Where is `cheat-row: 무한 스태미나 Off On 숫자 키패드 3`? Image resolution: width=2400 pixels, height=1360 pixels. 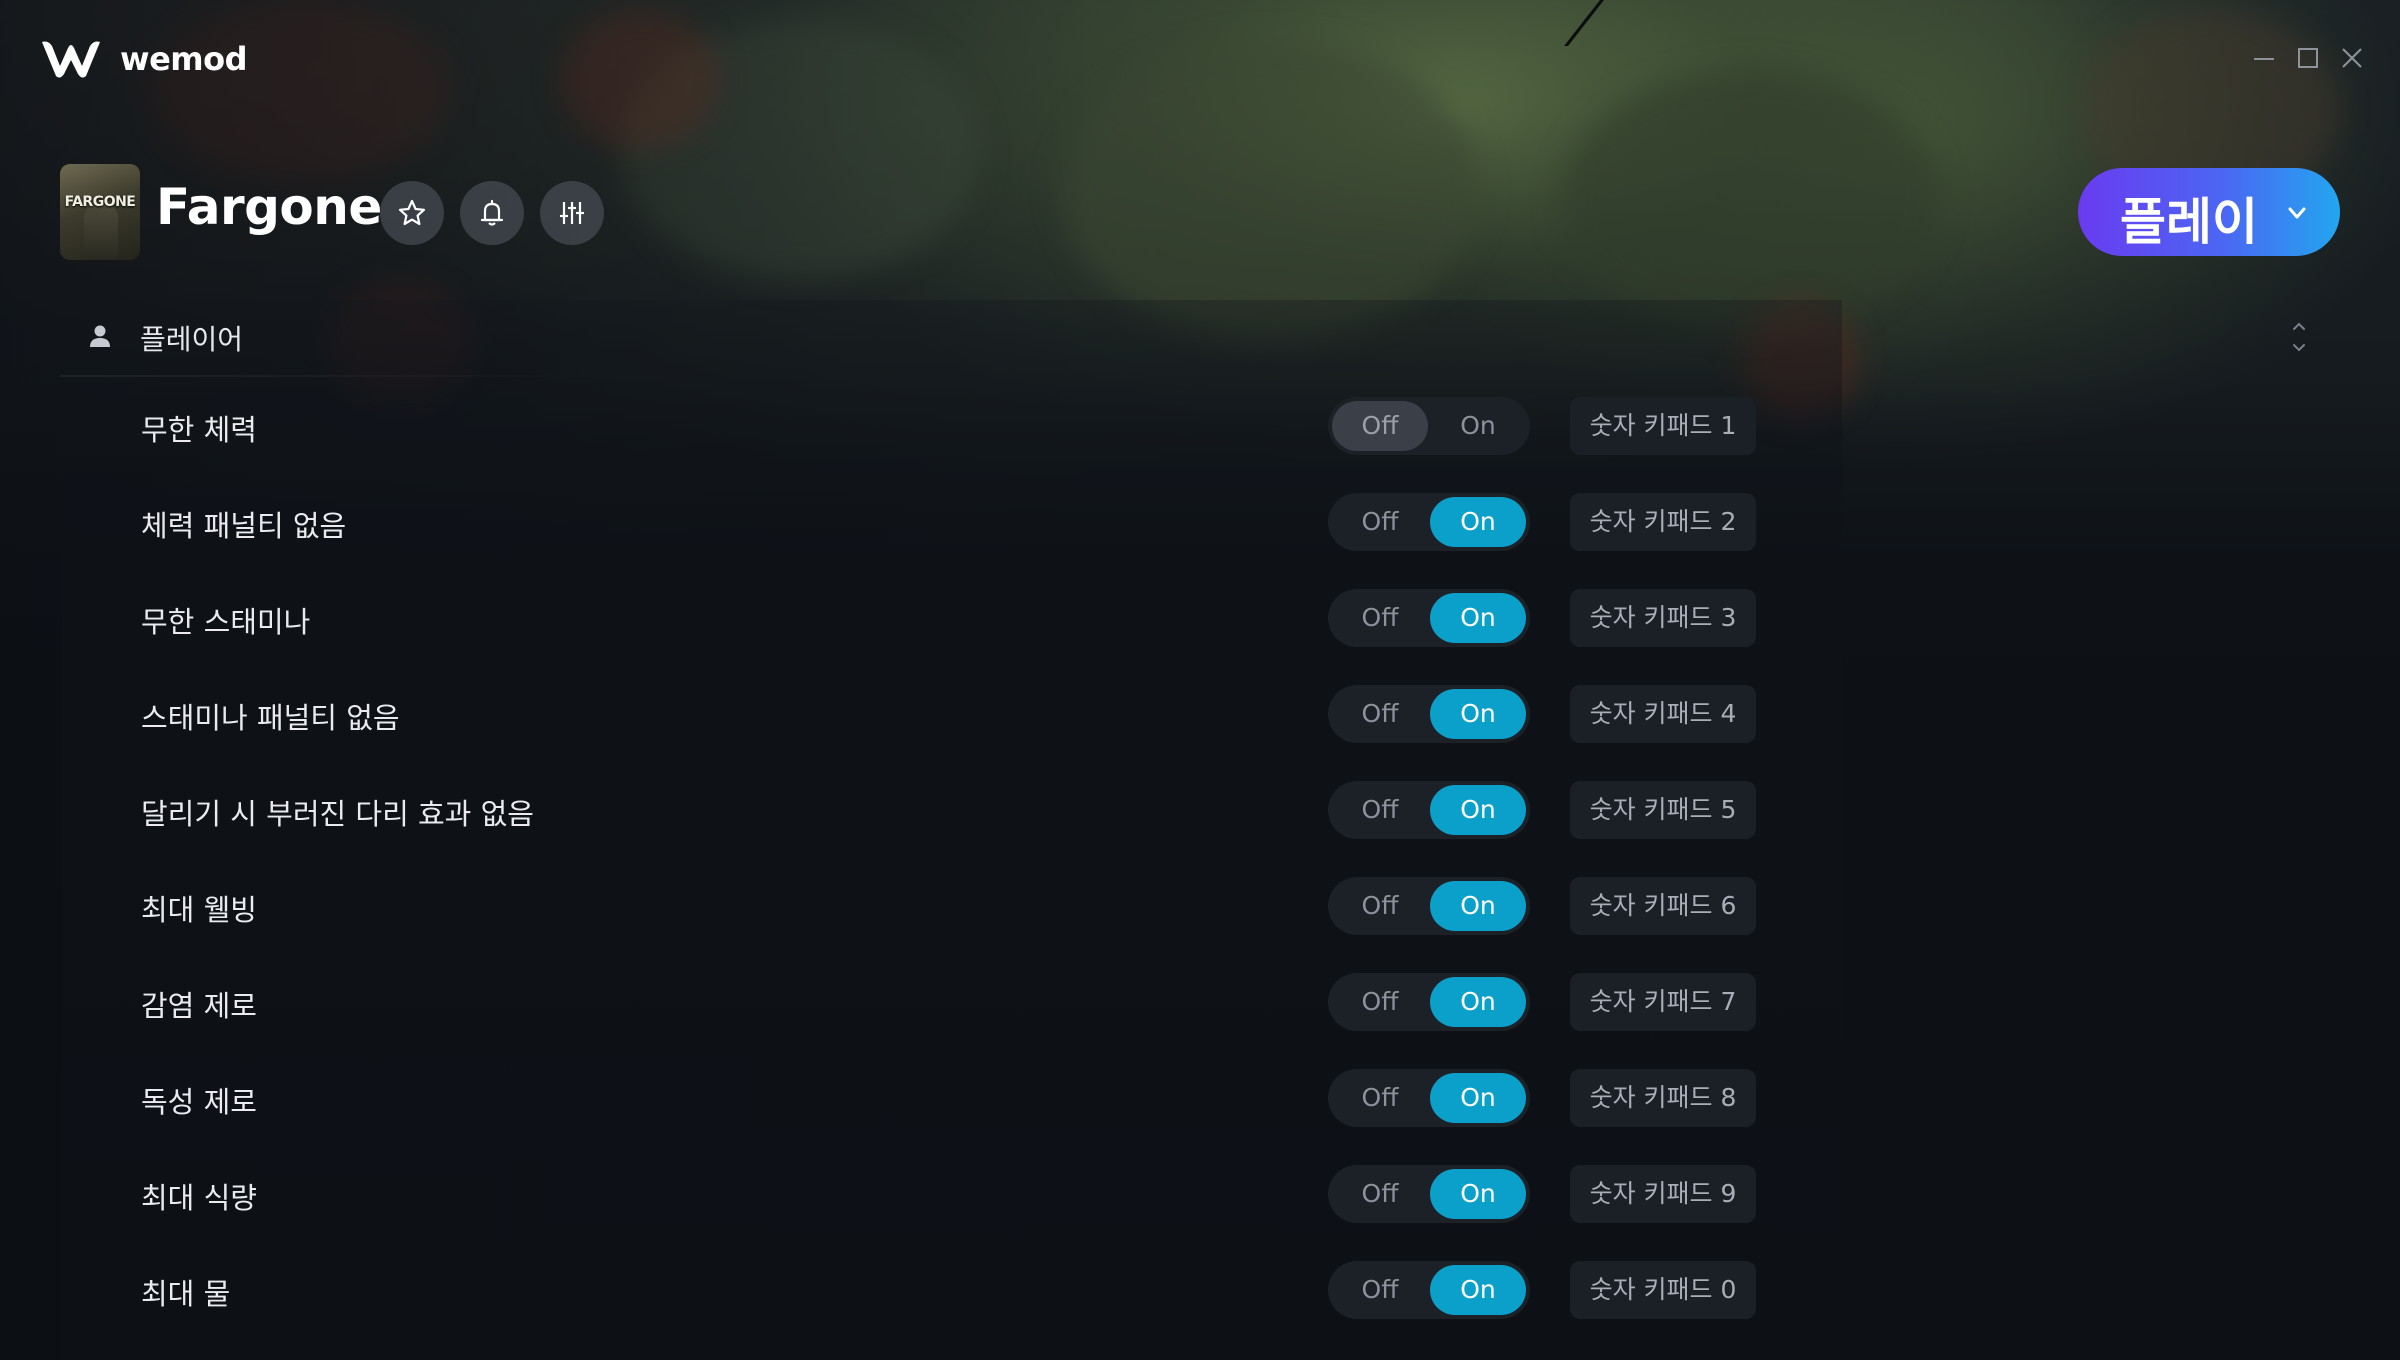 cheat-row: 무한 스태미나 Off On 숫자 키패드 3 is located at coordinates (1200, 621).